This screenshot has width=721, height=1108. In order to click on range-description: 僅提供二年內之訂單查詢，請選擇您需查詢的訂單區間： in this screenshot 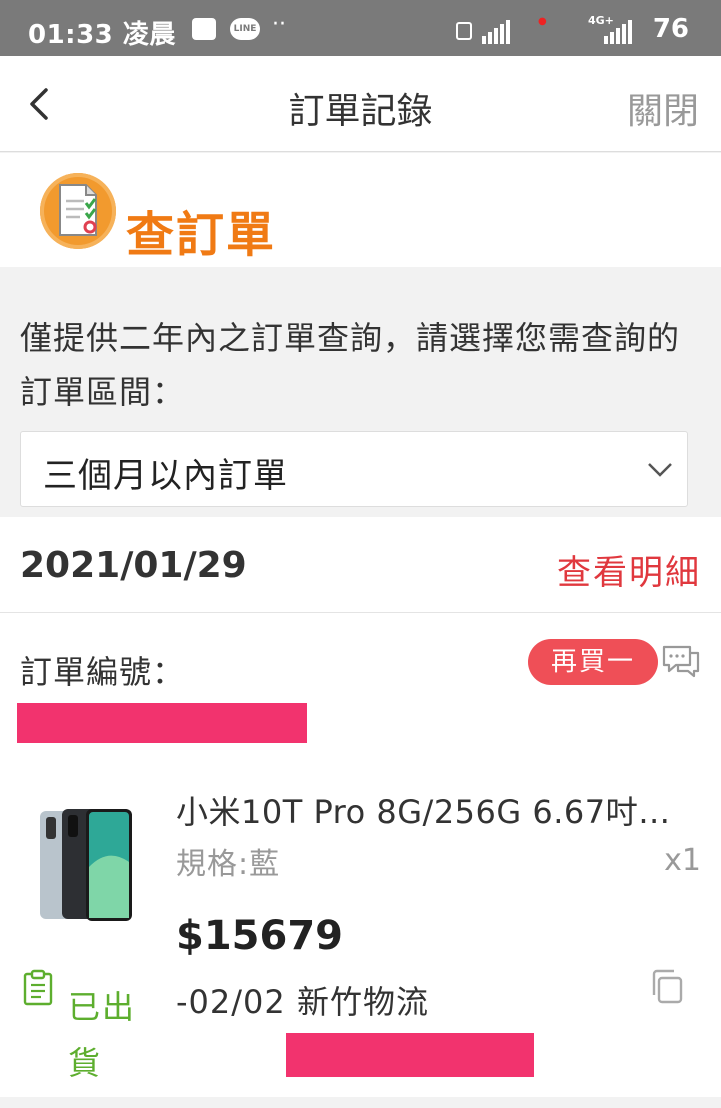, I will do `click(350, 365)`.